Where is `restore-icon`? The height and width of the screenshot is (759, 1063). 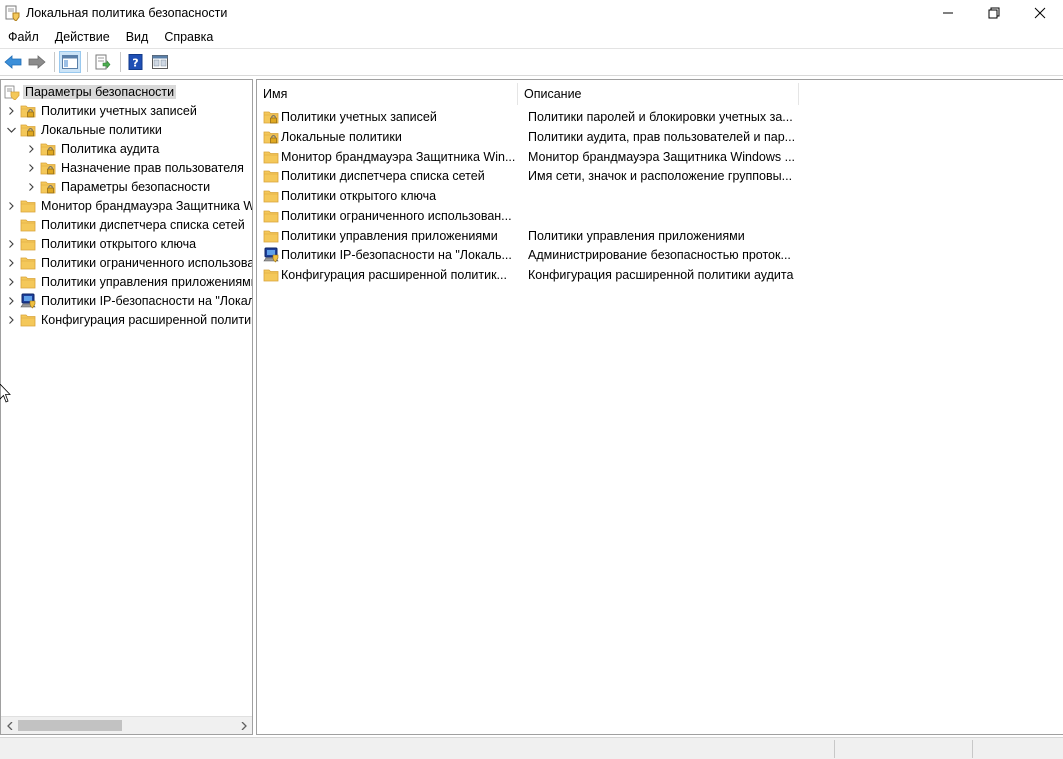 restore-icon is located at coordinates (994, 13).